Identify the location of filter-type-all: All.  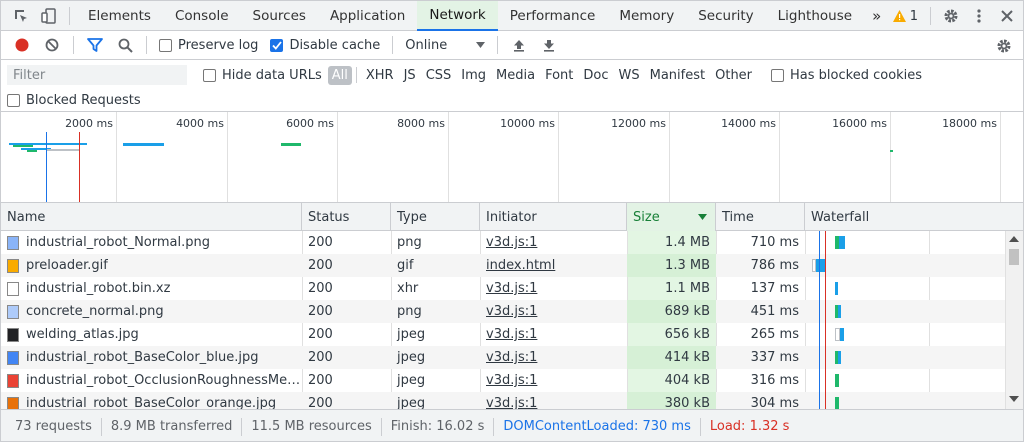
(339, 75).